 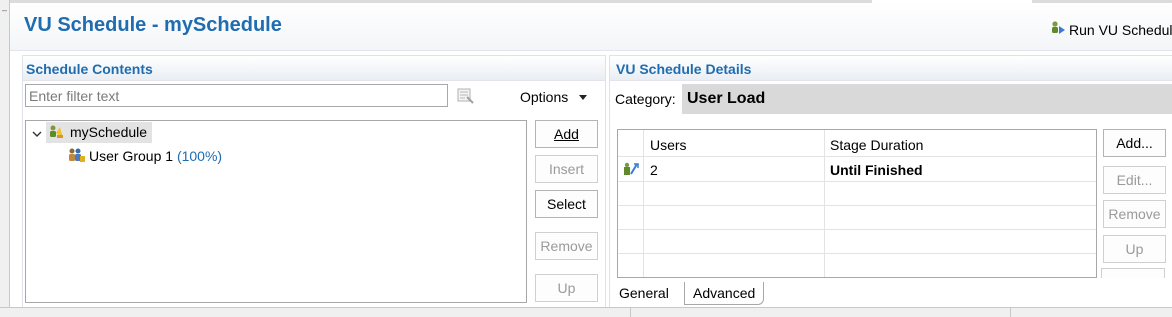 I want to click on vu-schedule-details-title: VU Schedule Details, so click(x=684, y=69).